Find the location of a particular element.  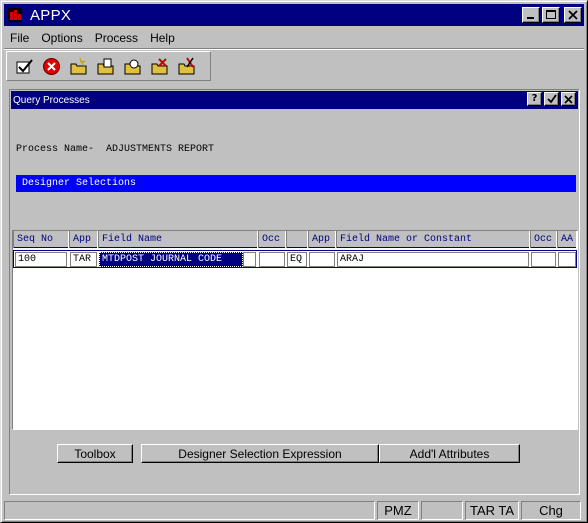

menu-help: Help is located at coordinates (162, 38).